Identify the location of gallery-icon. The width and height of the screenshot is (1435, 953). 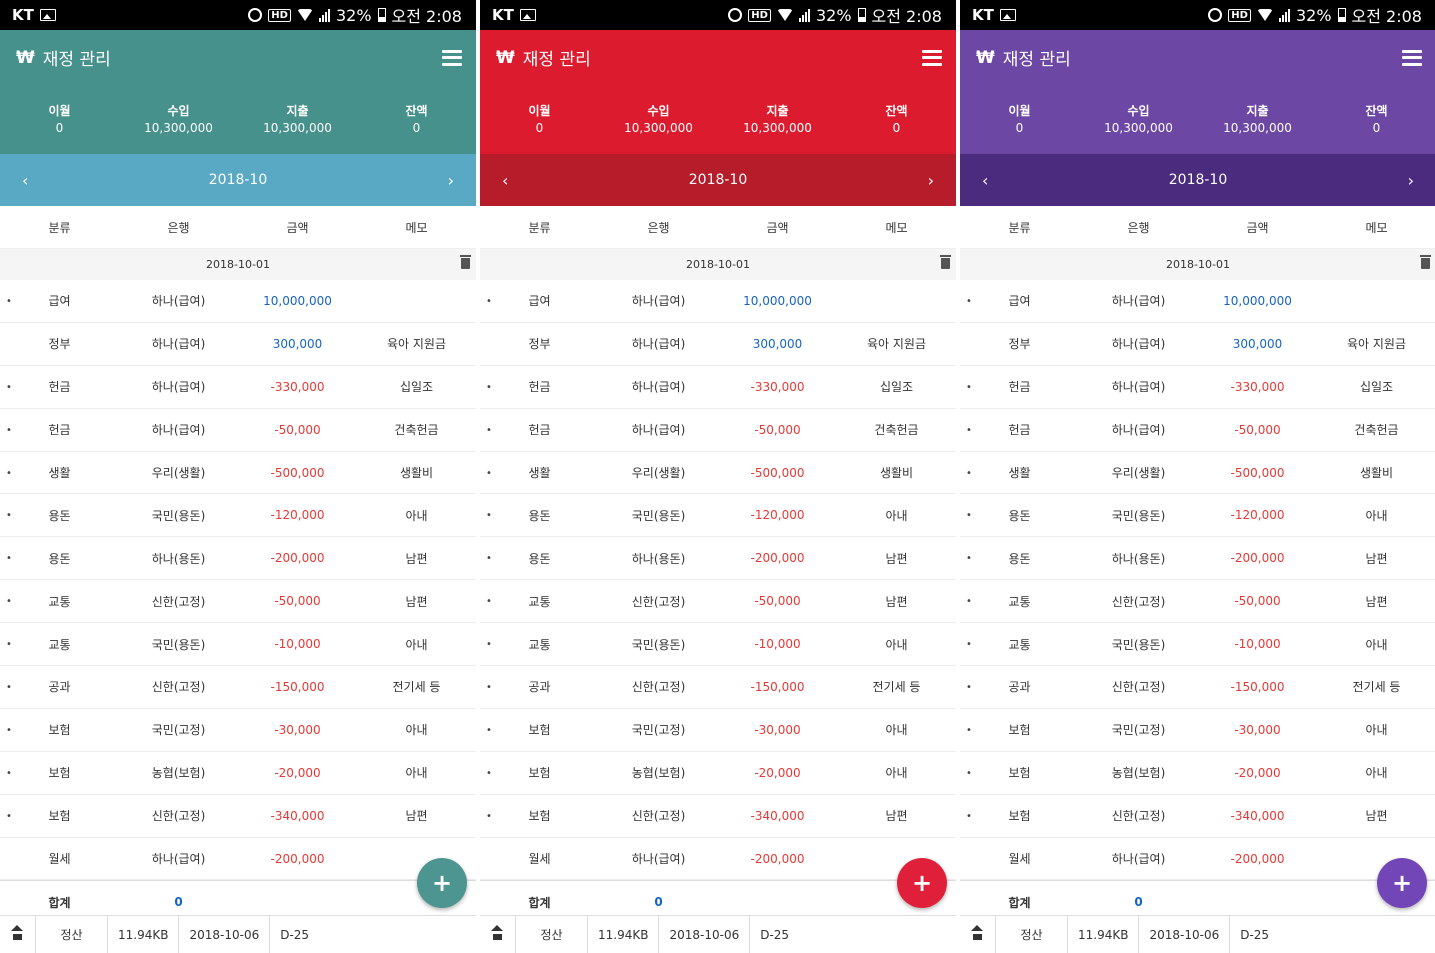
(527, 15).